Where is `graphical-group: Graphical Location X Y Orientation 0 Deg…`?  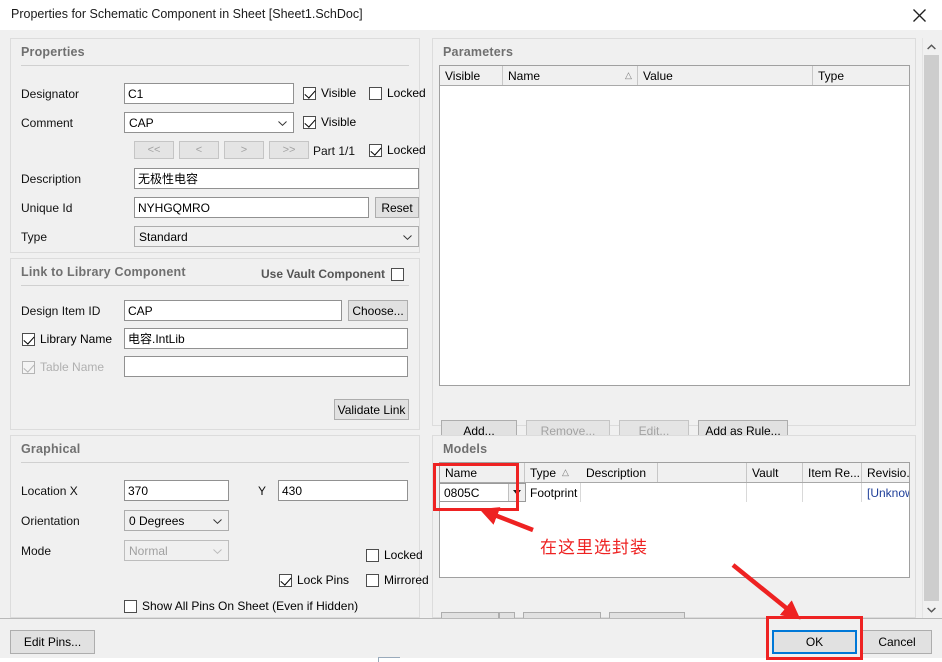 graphical-group: Graphical Location X Y Orientation 0 Deg… is located at coordinates (219, 536).